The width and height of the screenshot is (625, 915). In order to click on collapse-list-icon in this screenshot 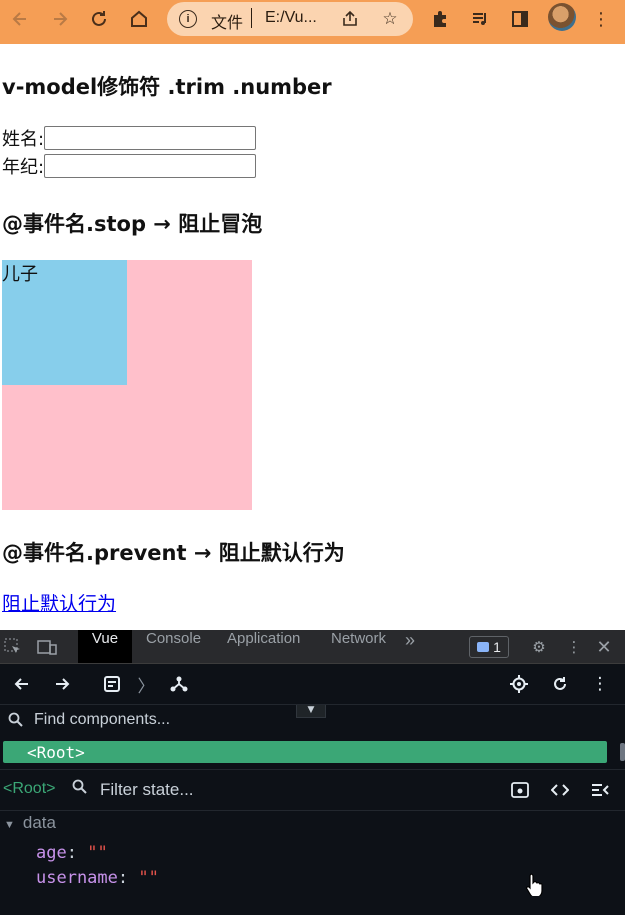, I will do `click(600, 790)`.